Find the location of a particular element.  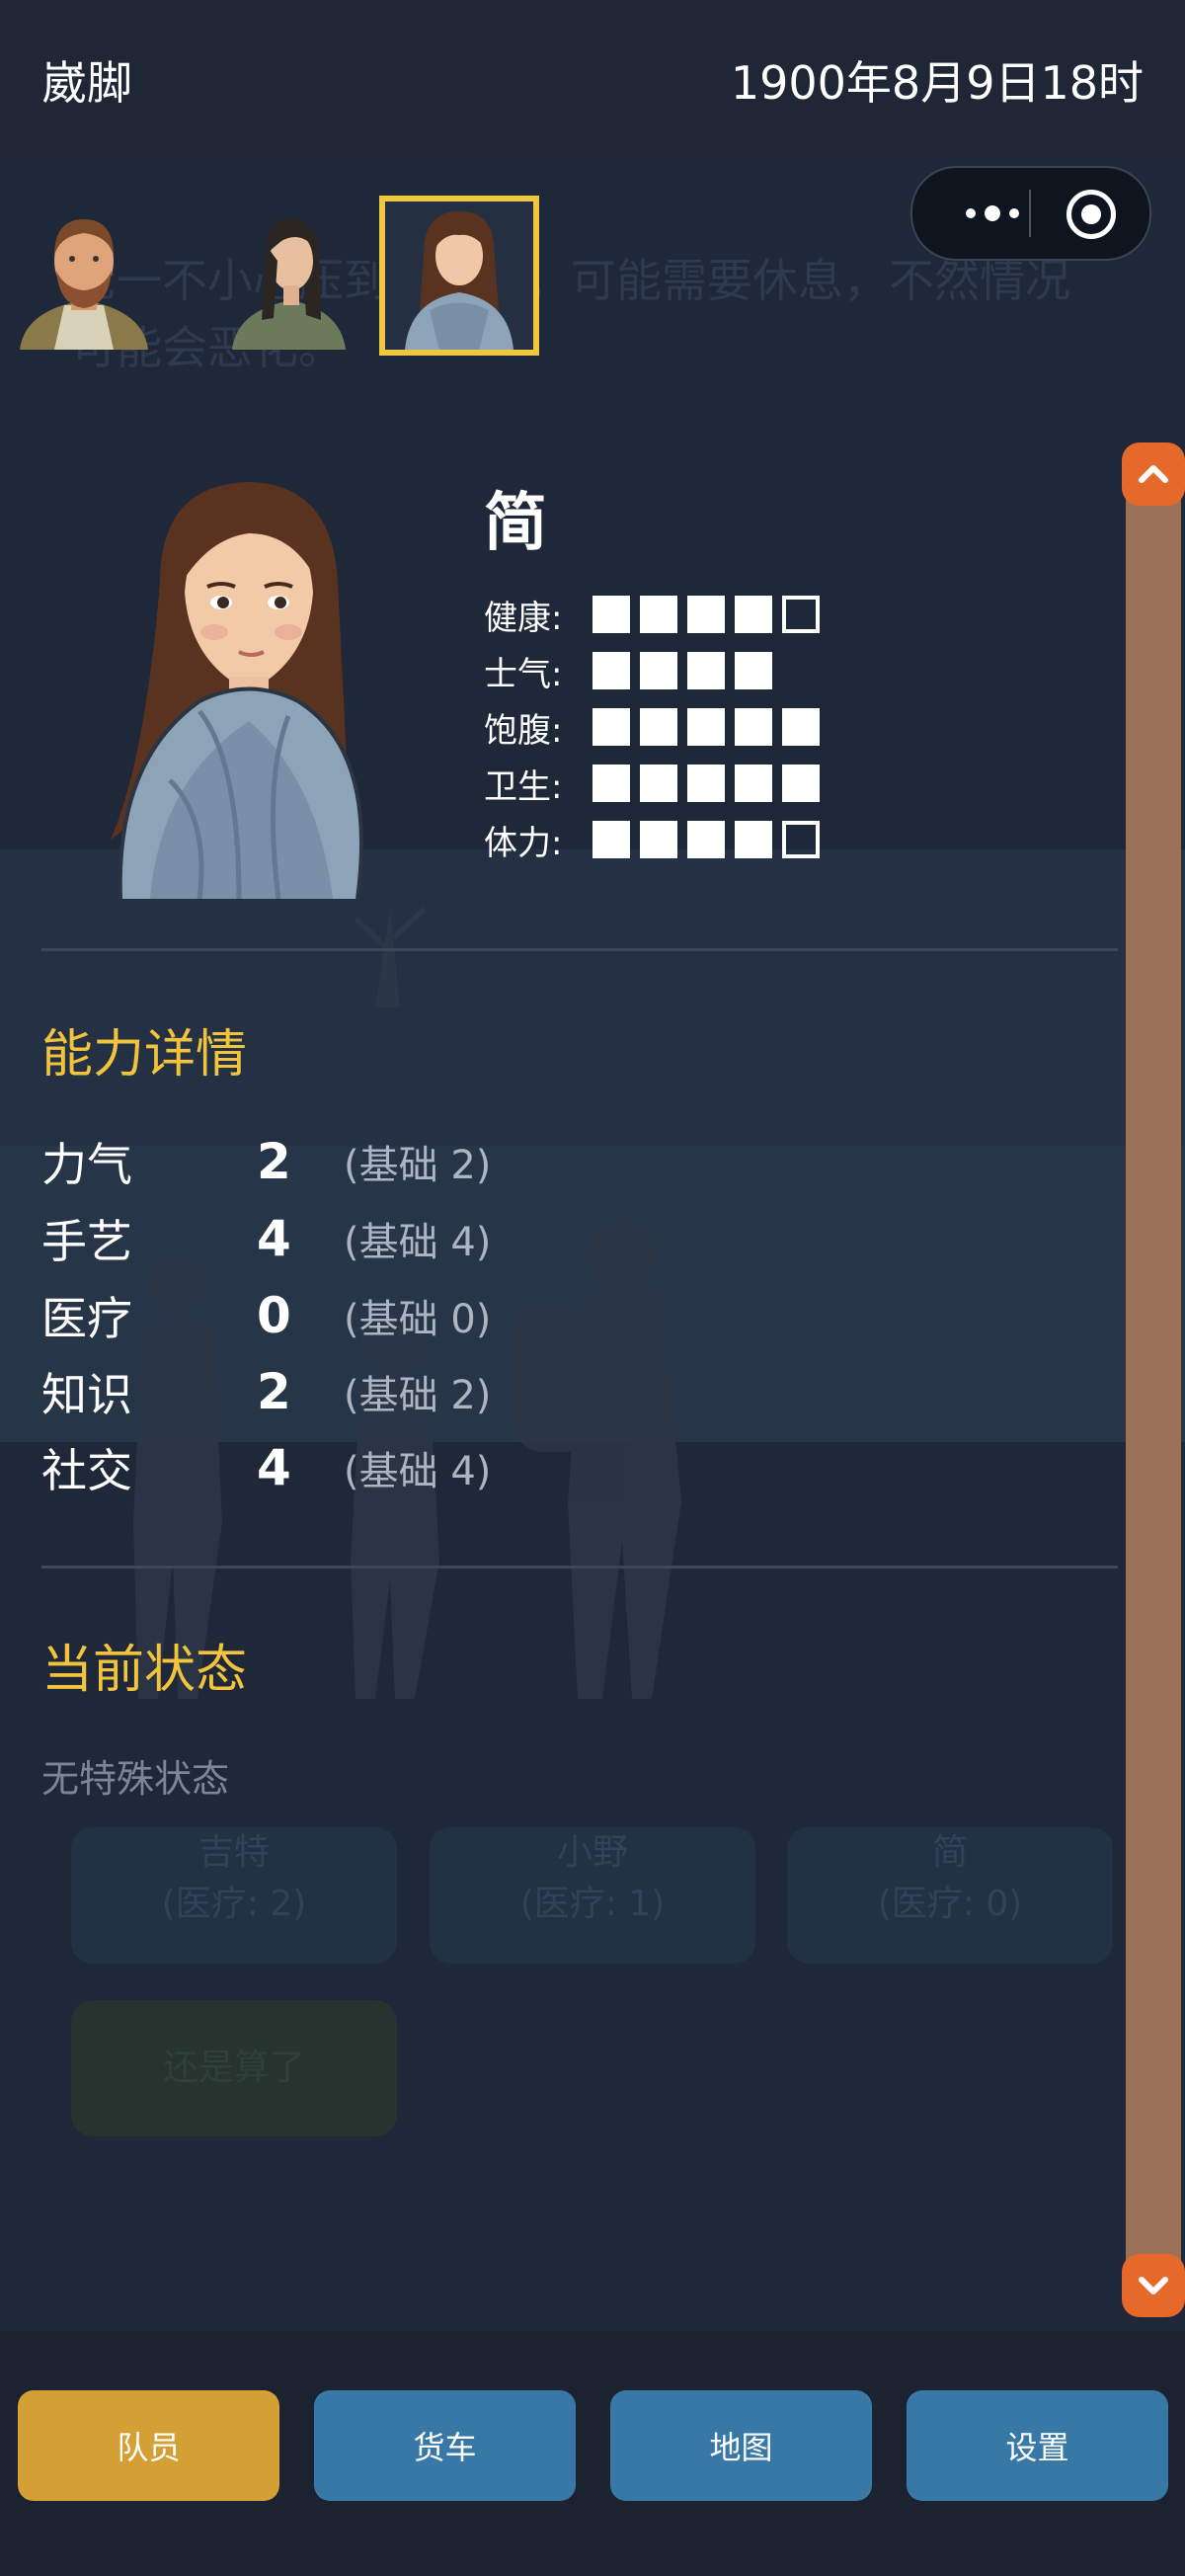

party-member-thumb-jian is located at coordinates (459, 276).